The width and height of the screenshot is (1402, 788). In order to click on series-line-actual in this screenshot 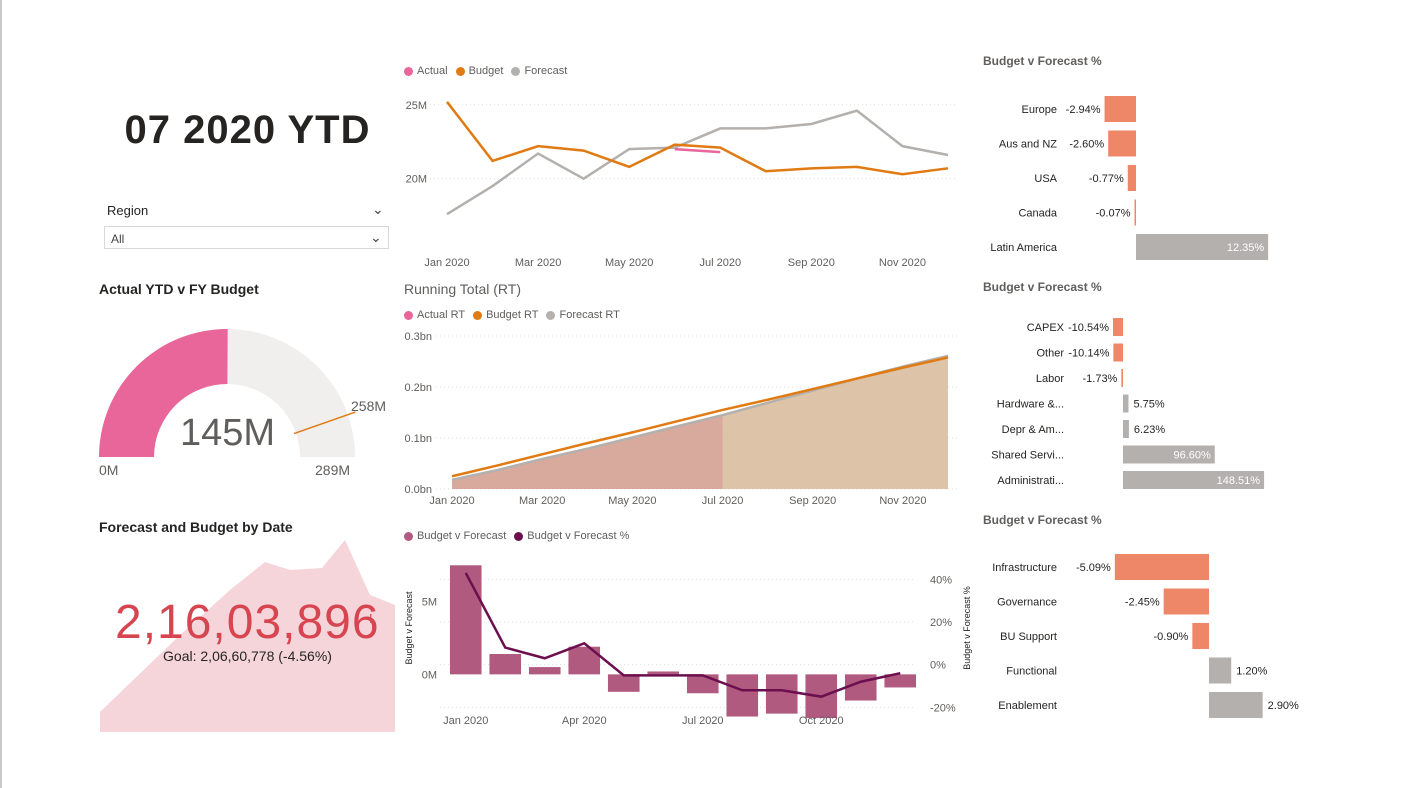, I will do `click(697, 150)`.